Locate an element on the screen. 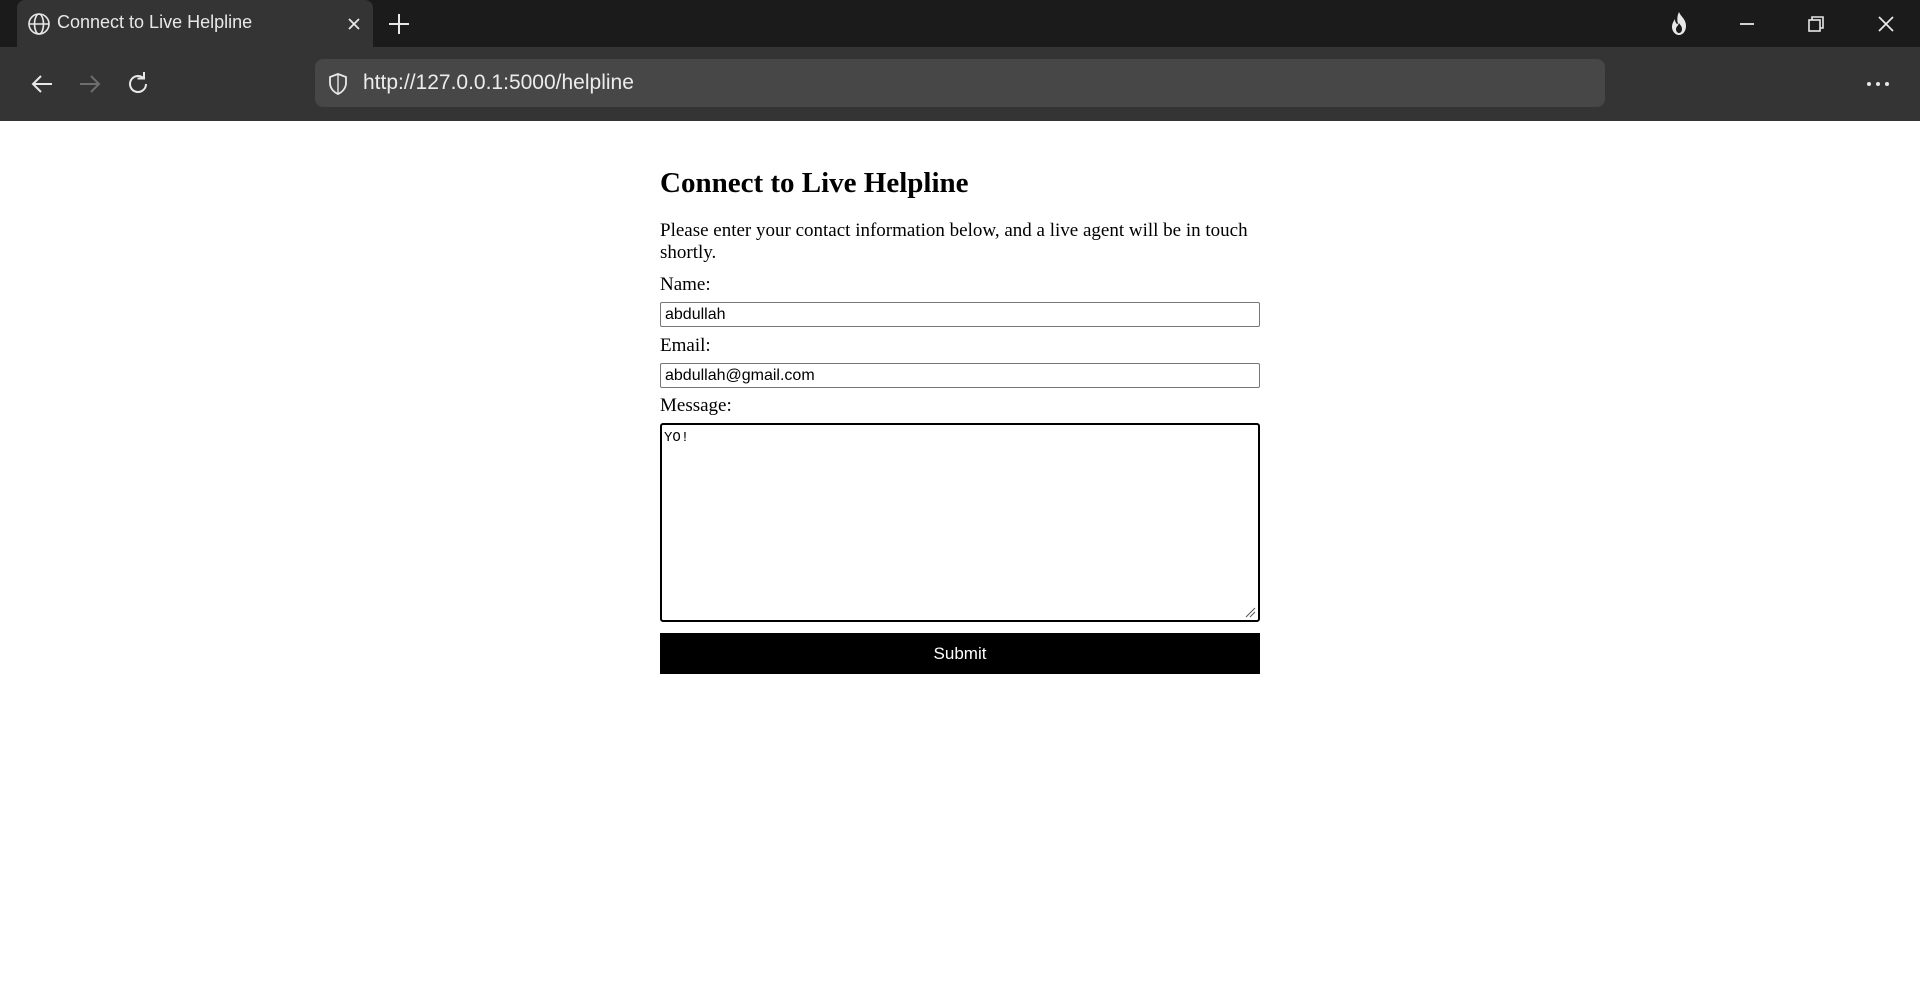  submit-button: Submit is located at coordinates (960, 653).